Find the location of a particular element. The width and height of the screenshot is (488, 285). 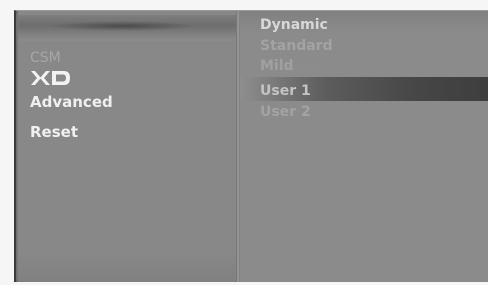

option-standard: Standard is located at coordinates (296, 46).